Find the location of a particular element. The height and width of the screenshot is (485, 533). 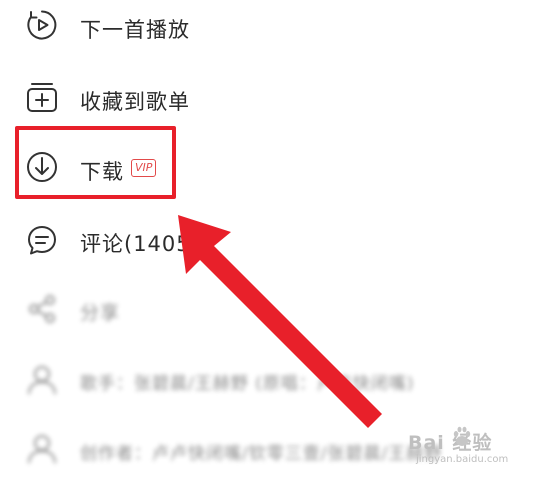

paw-logo-icon is located at coordinates (462, 436).